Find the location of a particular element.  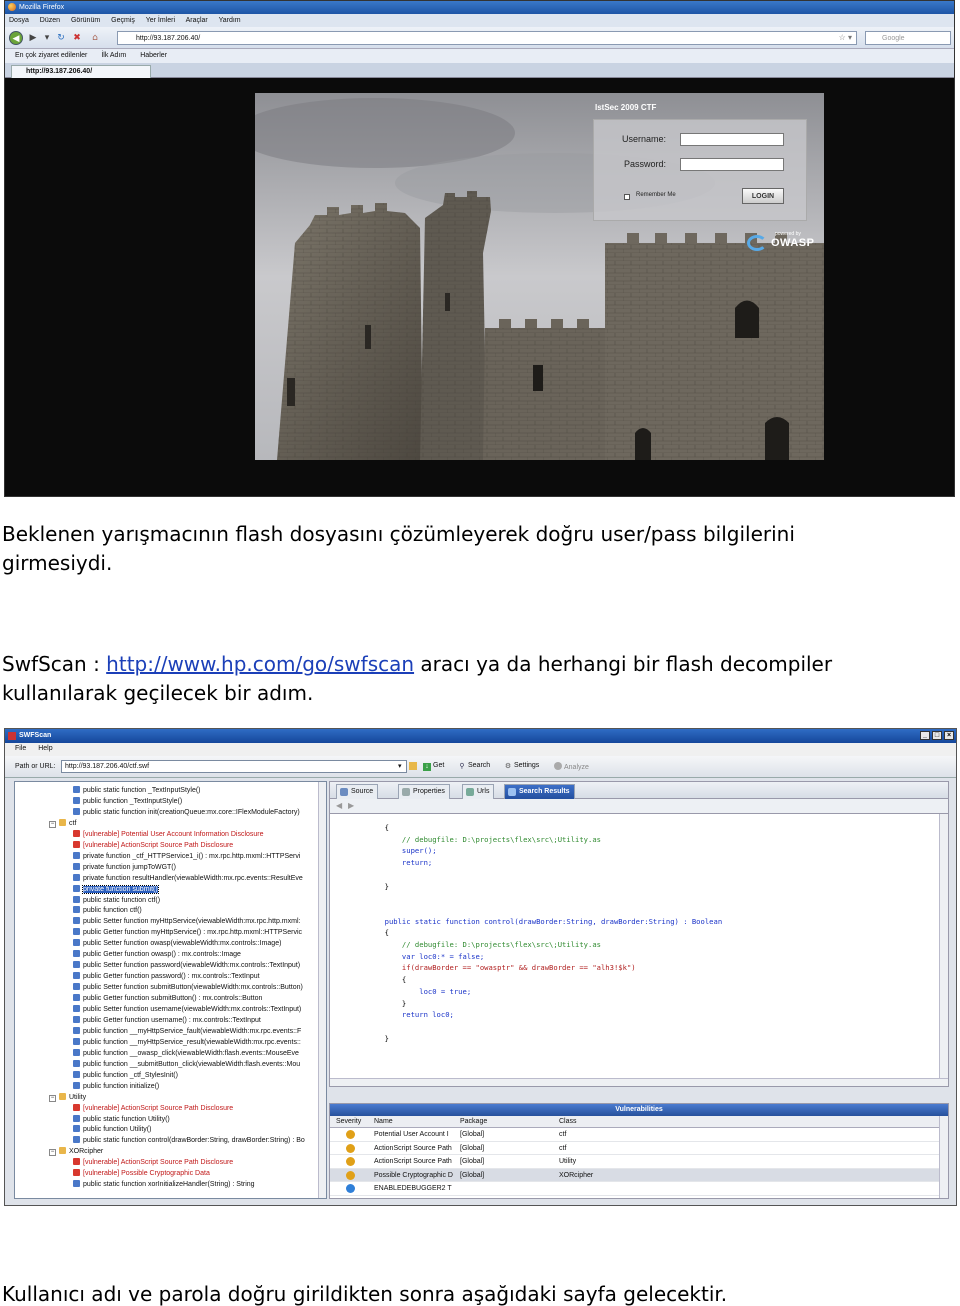

tree-function-node: public function _TextInputStyle() is located at coordinates (127, 801).